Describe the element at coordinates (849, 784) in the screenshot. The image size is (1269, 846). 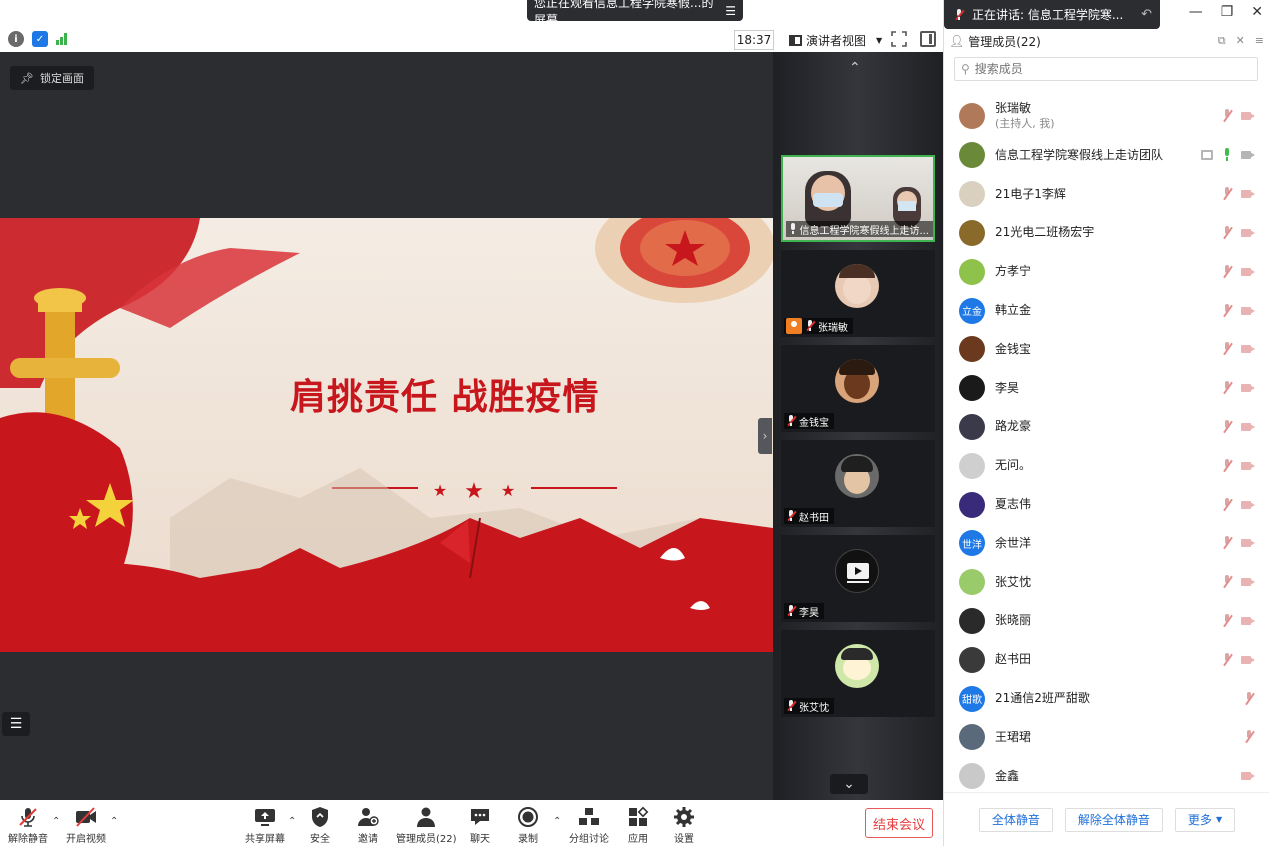
I see `chevron-down-icon: ⌄` at that location.